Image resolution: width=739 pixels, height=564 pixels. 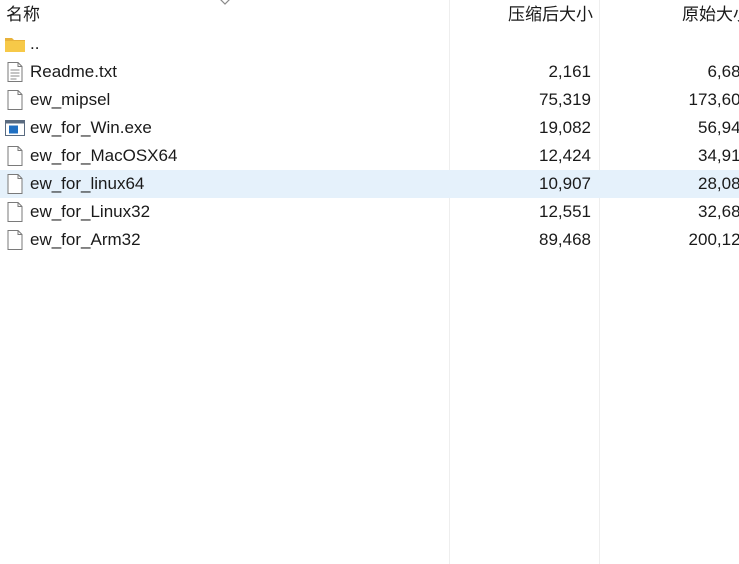 What do you see at coordinates (70, 99) in the screenshot?
I see `file-name: ew_mipsel` at bounding box center [70, 99].